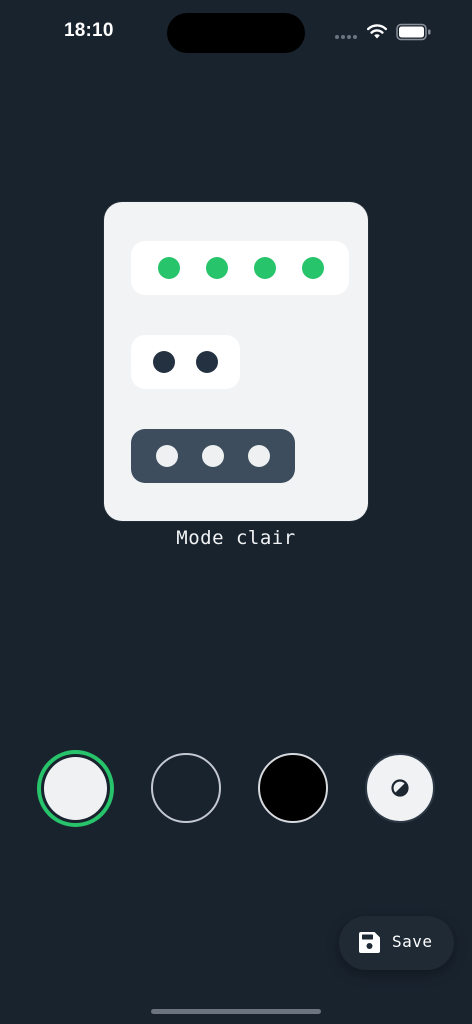  I want to click on save-button: Save, so click(396, 943).